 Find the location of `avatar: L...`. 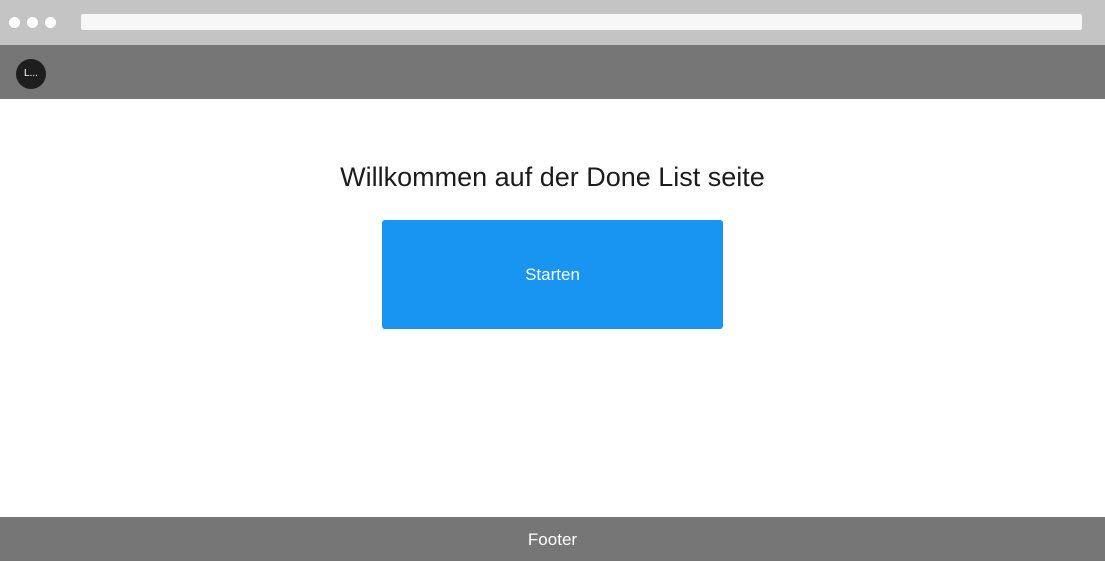

avatar: L... is located at coordinates (31, 74).